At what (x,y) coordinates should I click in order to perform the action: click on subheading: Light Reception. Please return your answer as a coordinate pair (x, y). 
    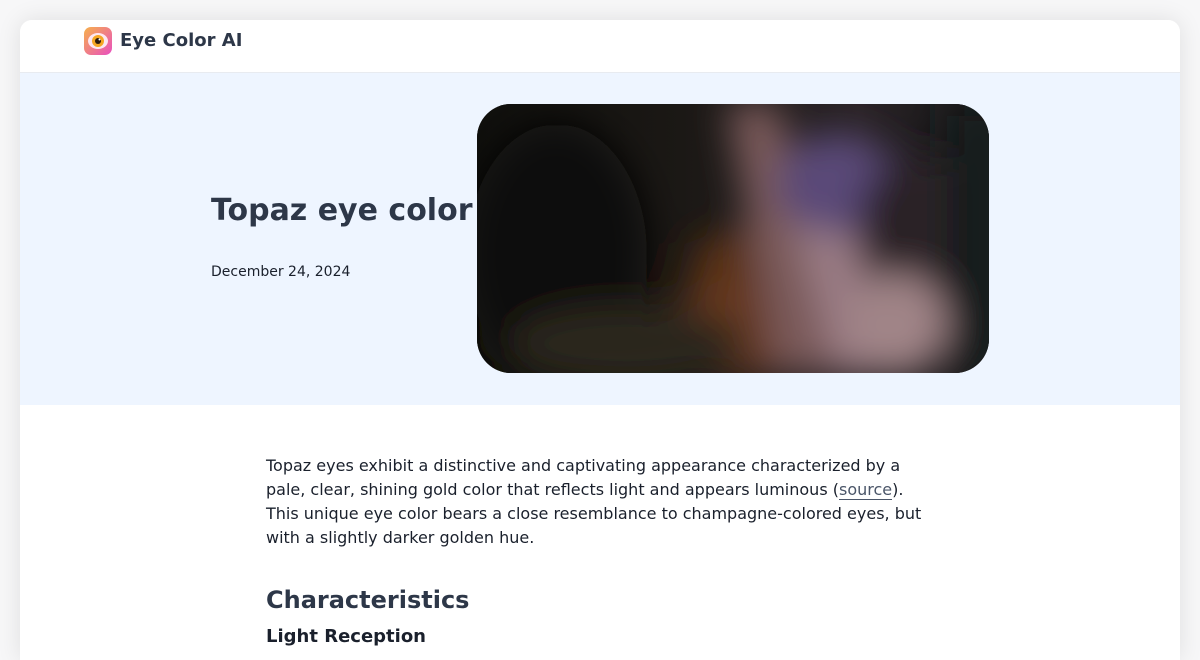
    Looking at the image, I should click on (346, 636).